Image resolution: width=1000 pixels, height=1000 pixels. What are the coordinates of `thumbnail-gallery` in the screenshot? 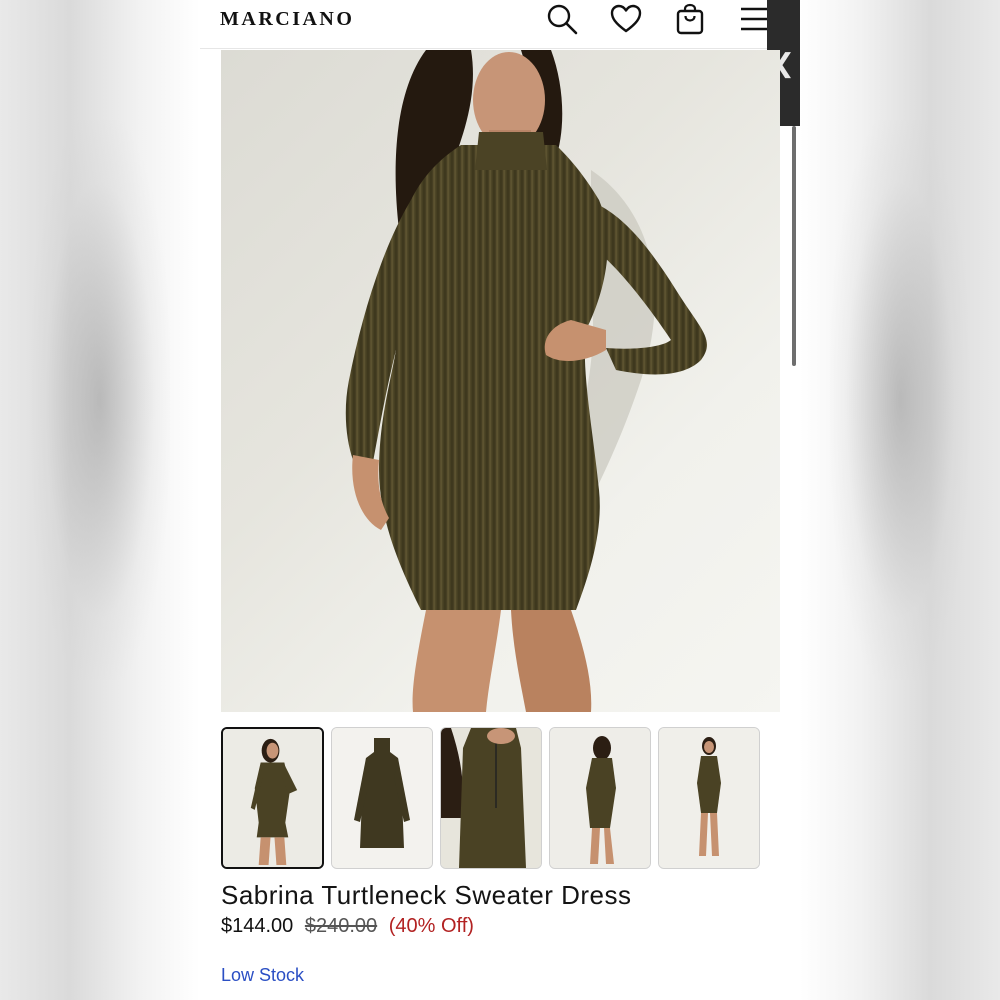 It's located at (501, 798).